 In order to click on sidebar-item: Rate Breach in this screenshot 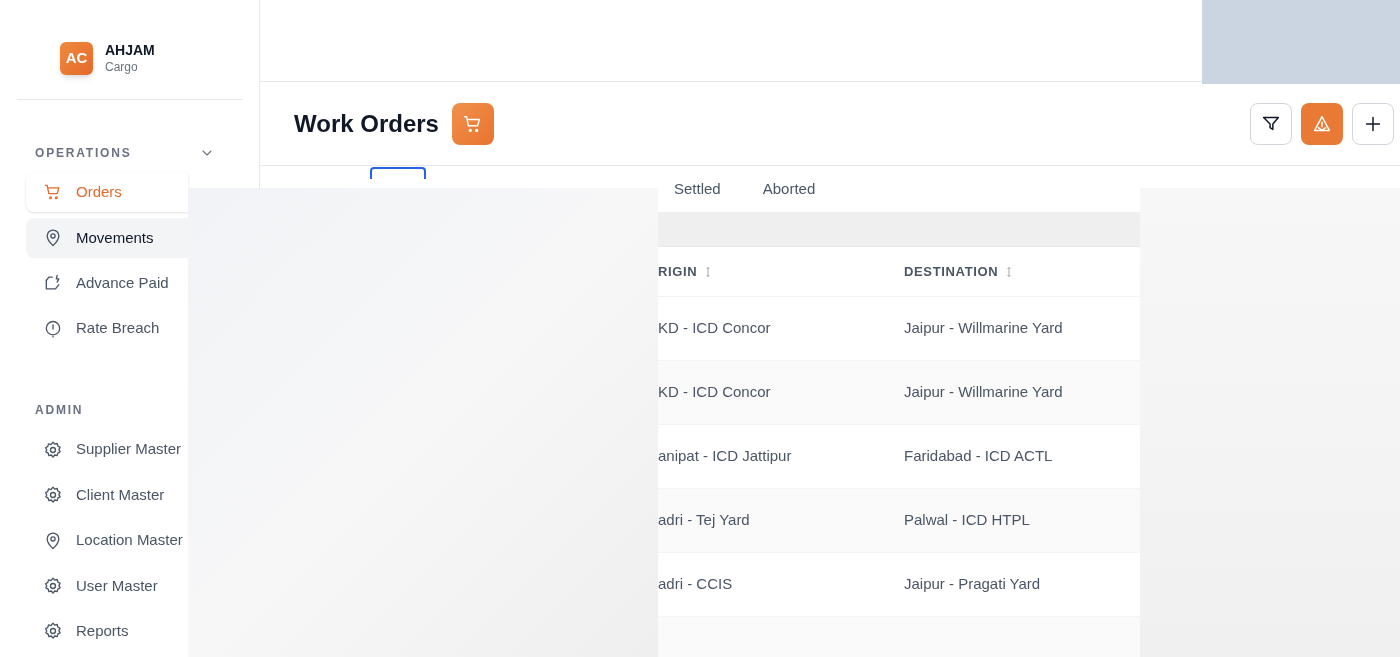, I will do `click(107, 328)`.